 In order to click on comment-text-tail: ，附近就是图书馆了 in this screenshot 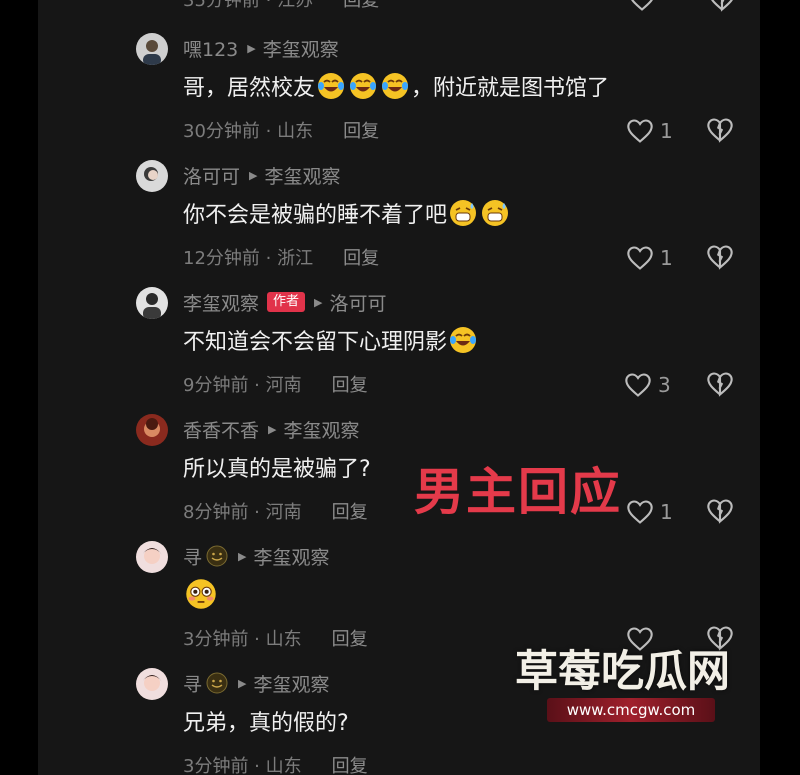, I will do `click(510, 88)`.